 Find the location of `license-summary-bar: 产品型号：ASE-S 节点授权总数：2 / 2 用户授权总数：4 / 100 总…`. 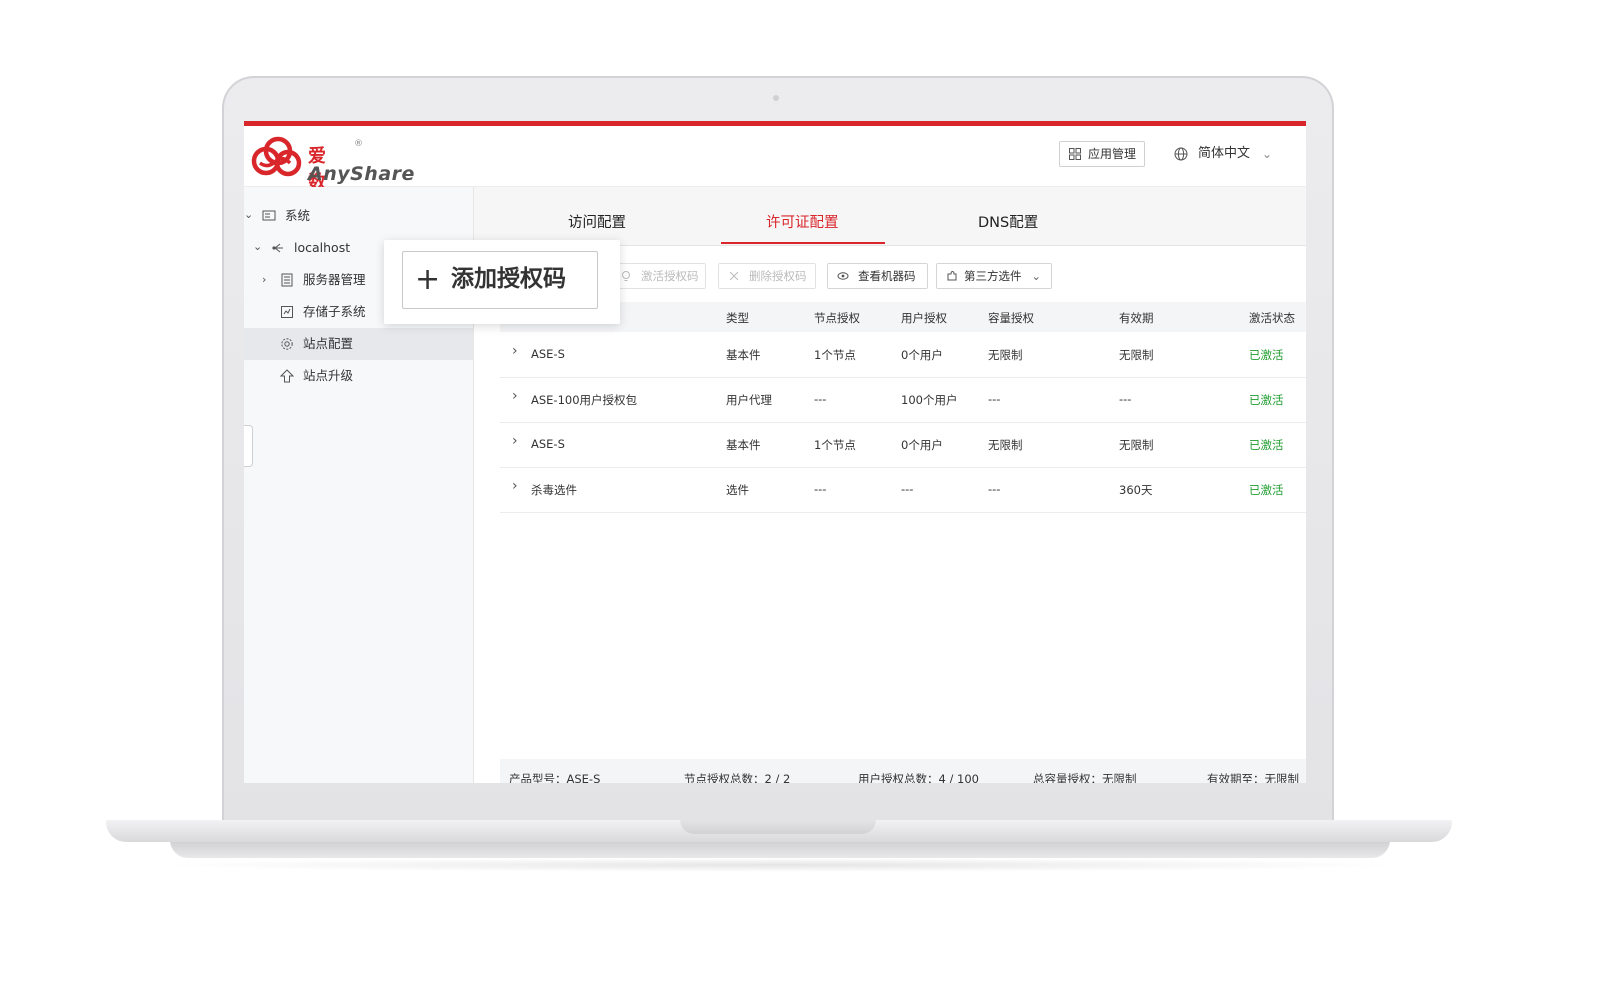

license-summary-bar: 产品型号：ASE-S 节点授权总数：2 / 2 用户授权总数：4 / 100 总… is located at coordinates (903, 771).